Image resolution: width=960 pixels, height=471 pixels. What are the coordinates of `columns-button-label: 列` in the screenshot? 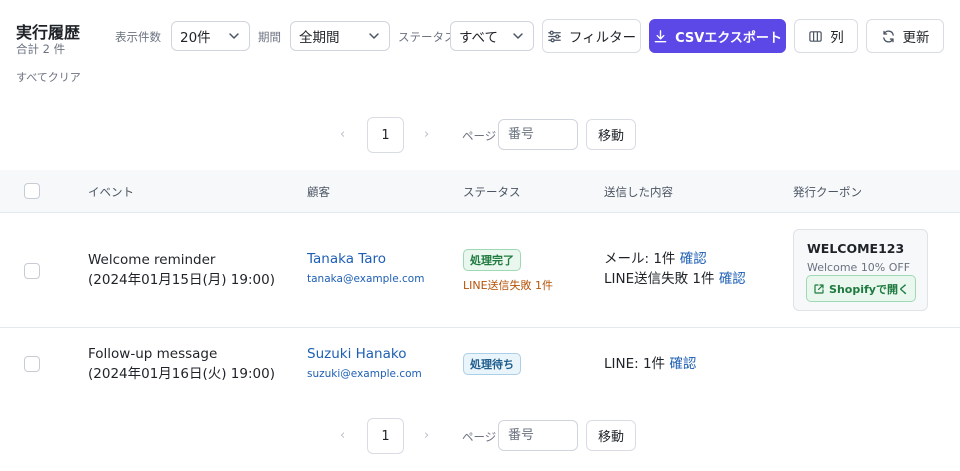 It's located at (837, 38).